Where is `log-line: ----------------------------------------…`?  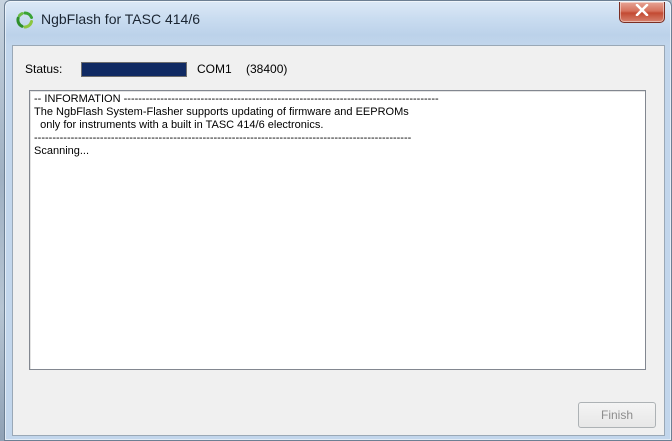 log-line: ----------------------------------------… is located at coordinates (223, 138).